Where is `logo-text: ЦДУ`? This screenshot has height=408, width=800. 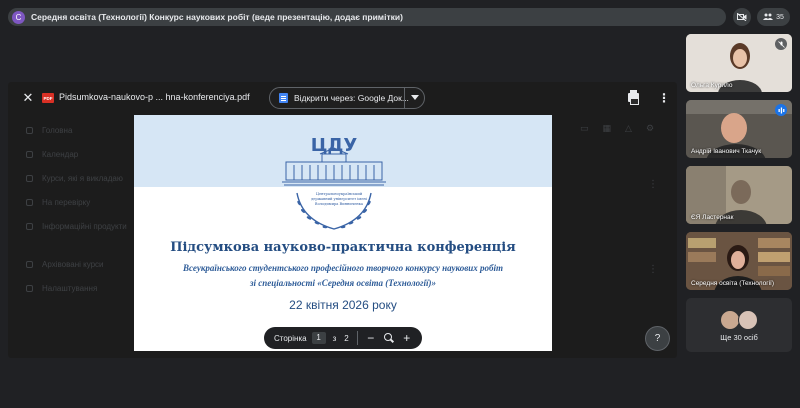
logo-text: ЦДУ is located at coordinates (334, 145).